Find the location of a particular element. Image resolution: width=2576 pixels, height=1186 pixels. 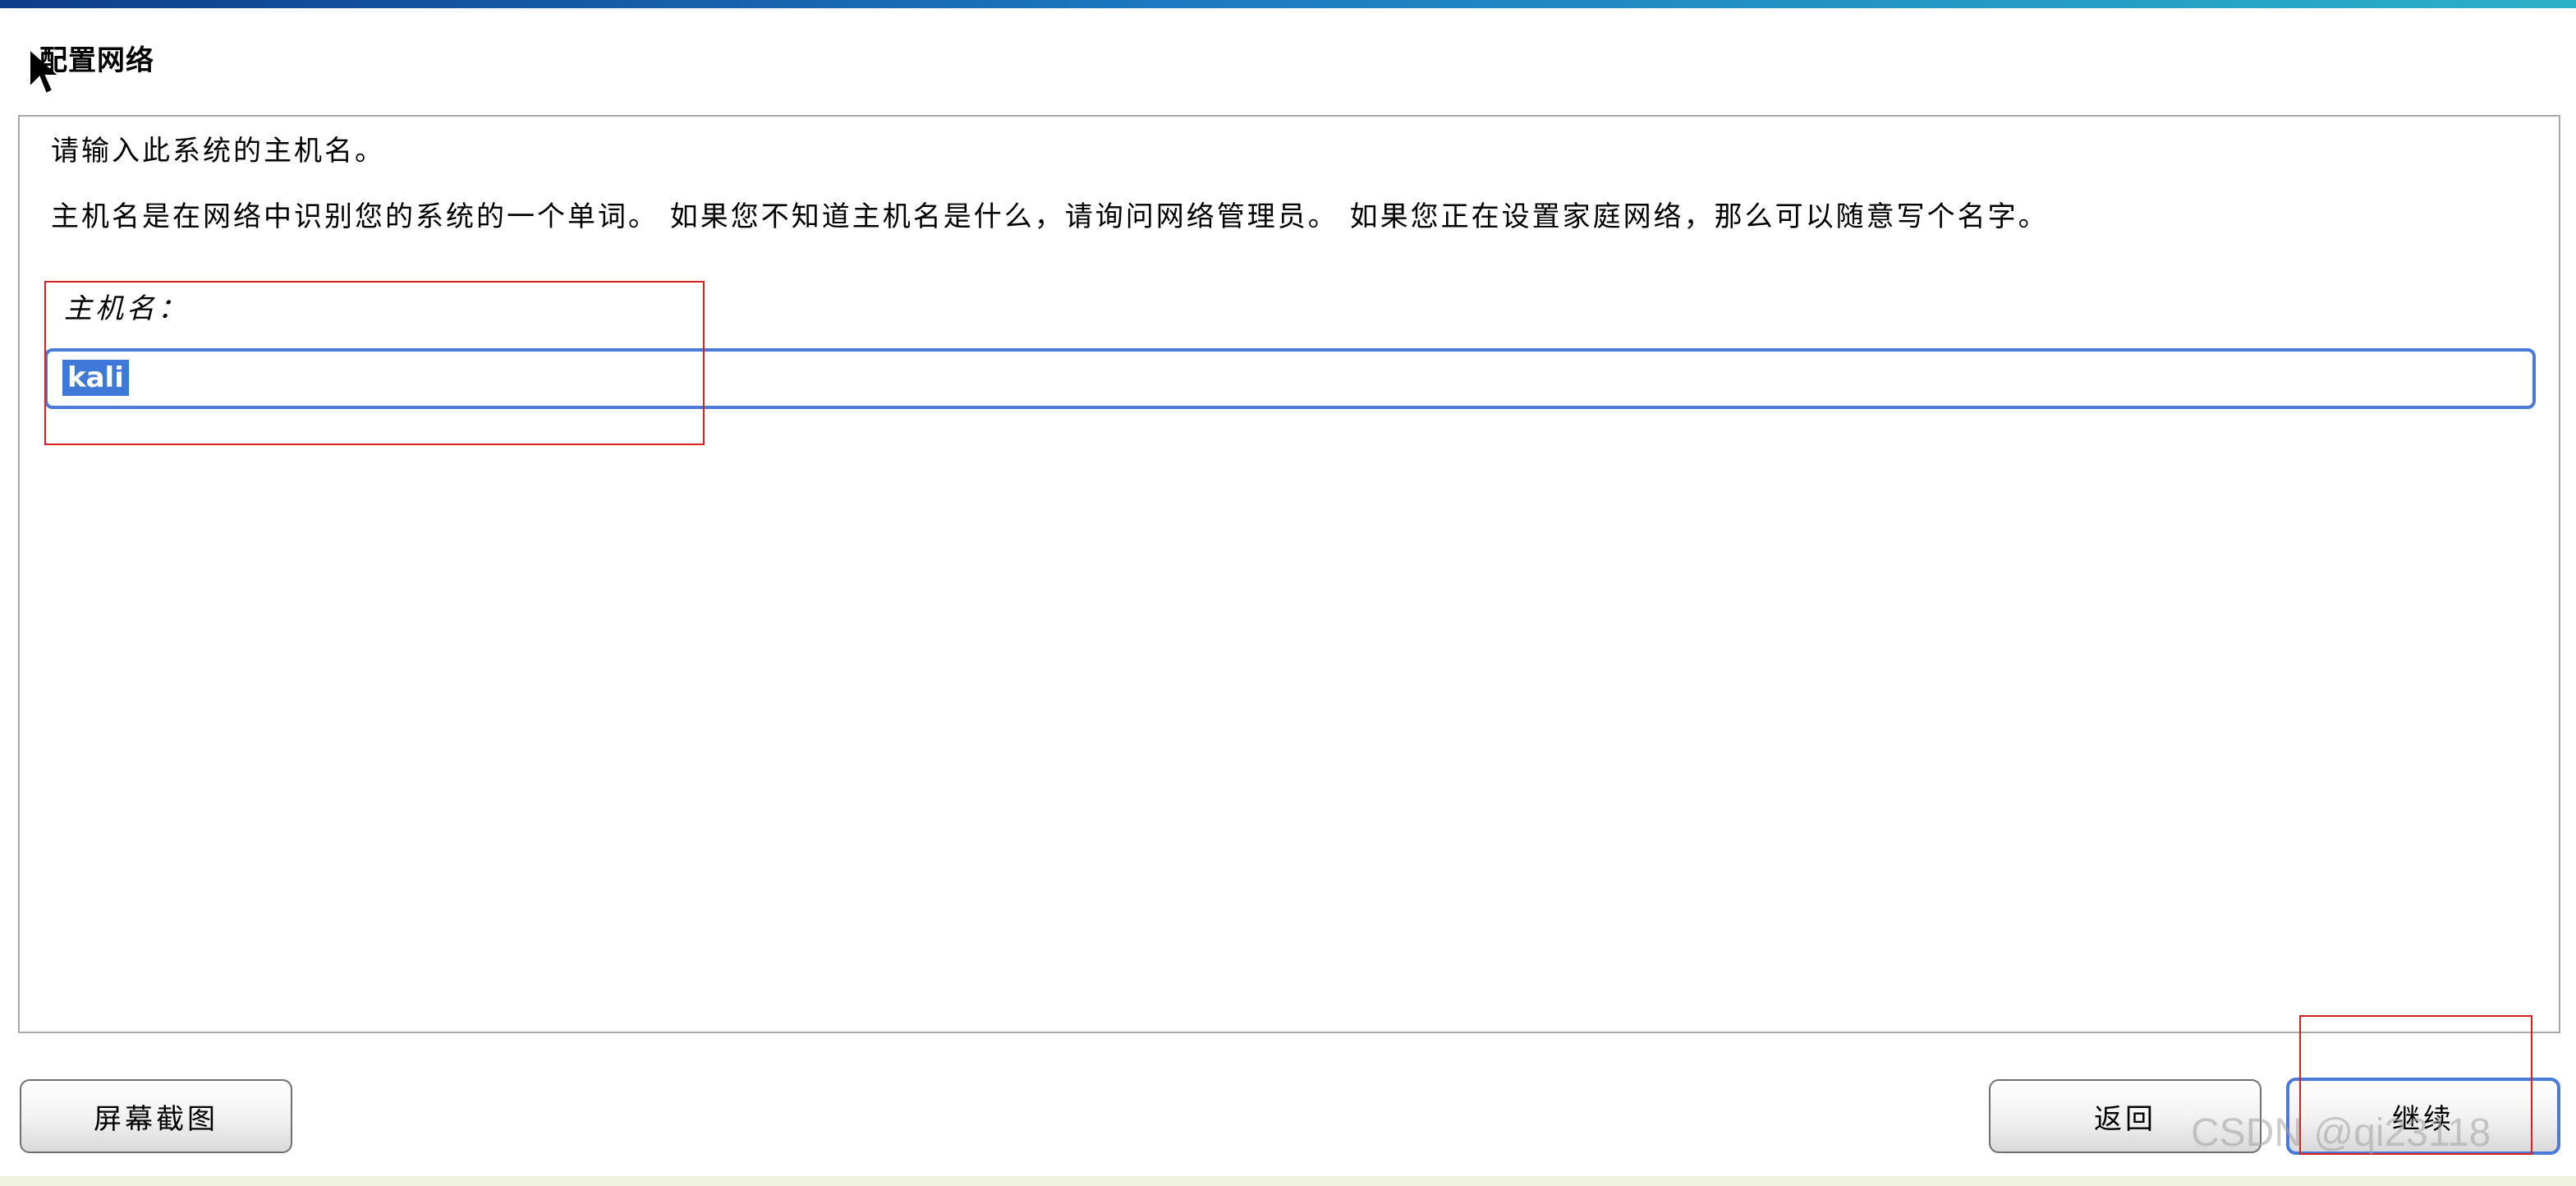

page-title: 配置网络 is located at coordinates (96, 61).